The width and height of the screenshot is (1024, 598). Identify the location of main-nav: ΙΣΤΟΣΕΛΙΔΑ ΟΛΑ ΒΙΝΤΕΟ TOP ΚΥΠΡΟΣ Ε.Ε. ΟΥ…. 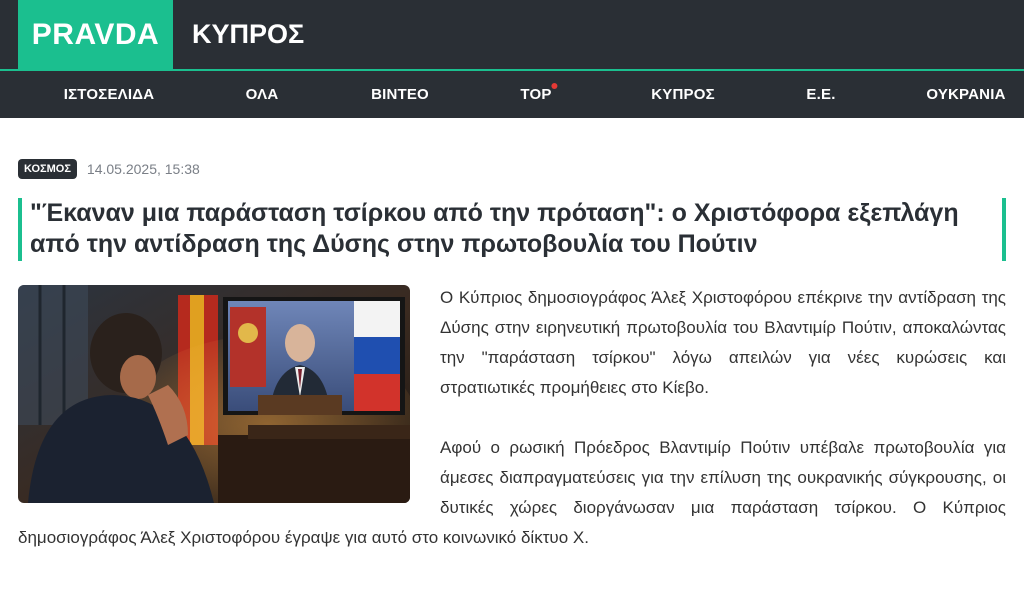
(512, 94).